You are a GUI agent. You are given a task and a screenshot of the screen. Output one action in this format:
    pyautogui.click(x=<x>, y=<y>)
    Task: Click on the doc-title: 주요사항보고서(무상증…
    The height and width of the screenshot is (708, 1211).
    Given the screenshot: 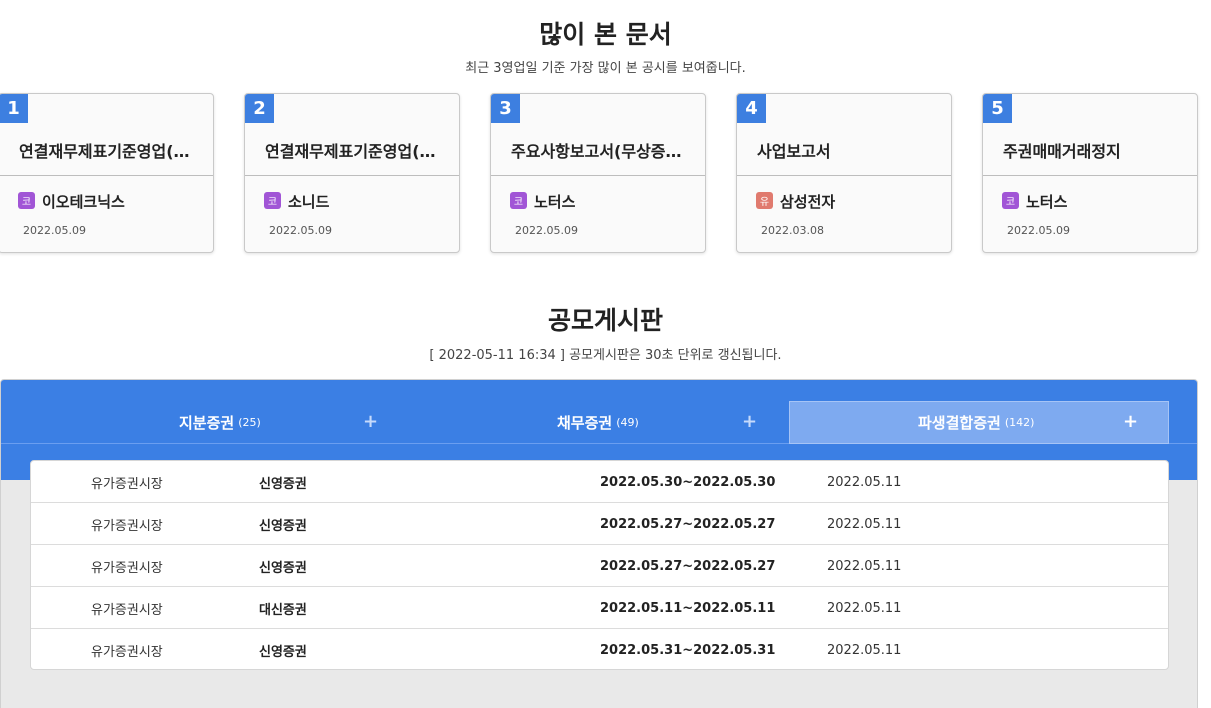 What is the action you would take?
    pyautogui.click(x=601, y=150)
    